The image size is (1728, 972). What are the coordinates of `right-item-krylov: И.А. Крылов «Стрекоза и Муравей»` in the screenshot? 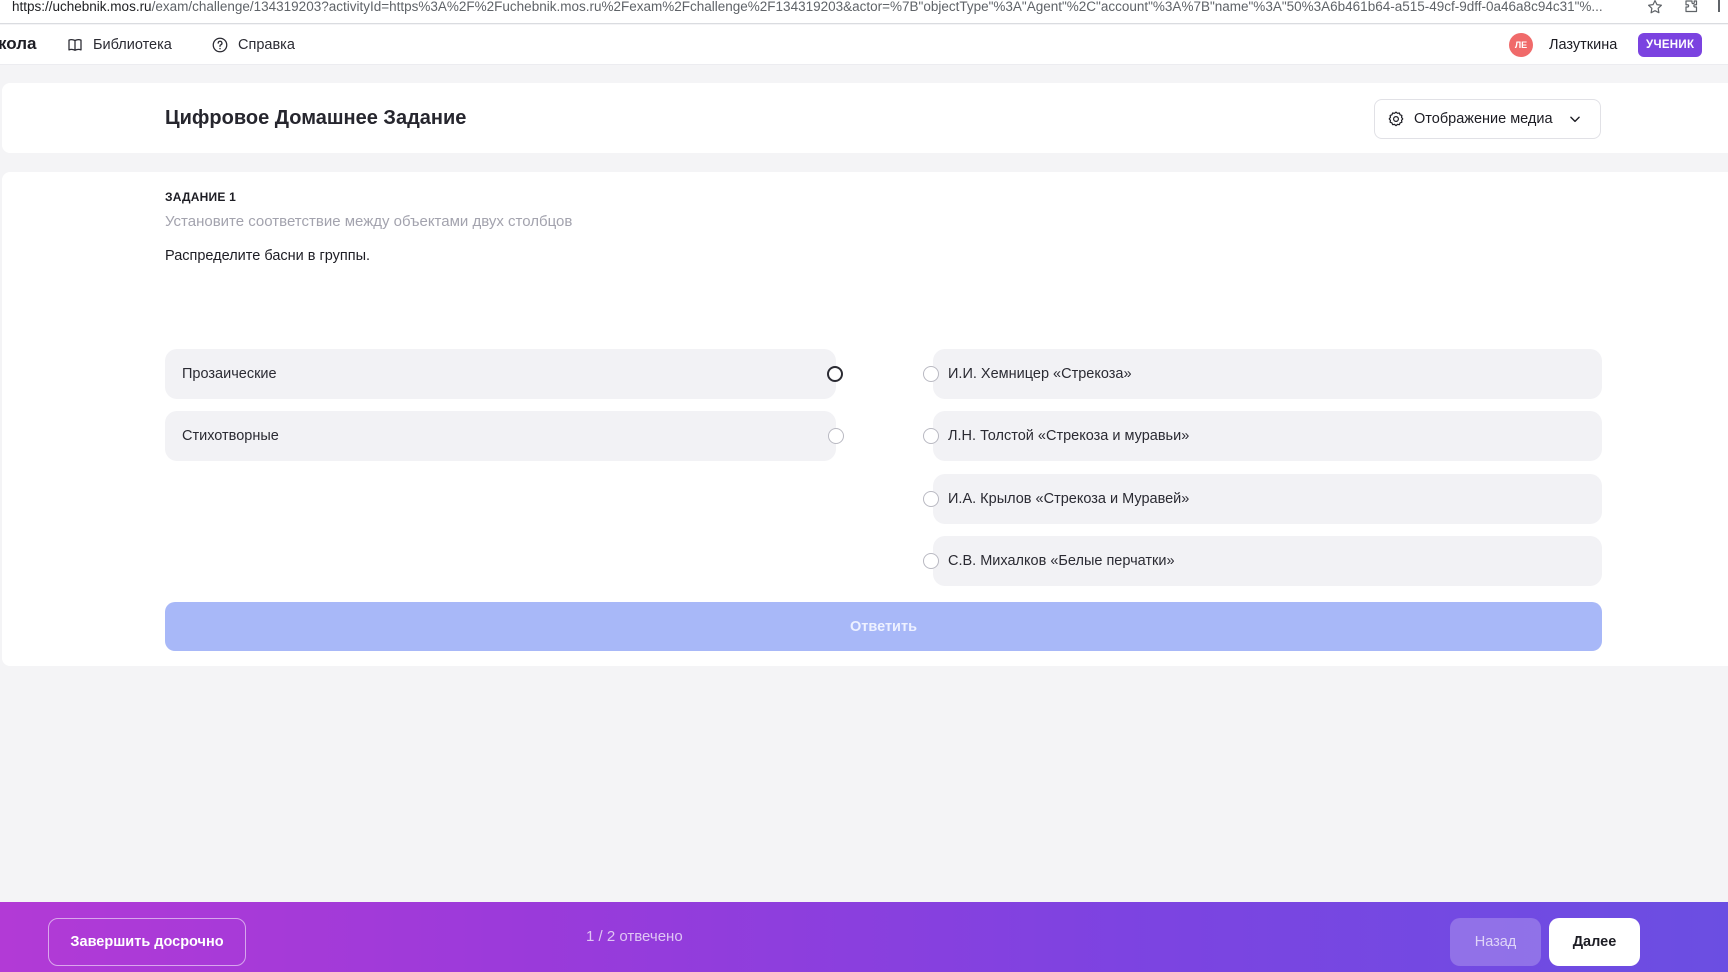 It's located at (1267, 499).